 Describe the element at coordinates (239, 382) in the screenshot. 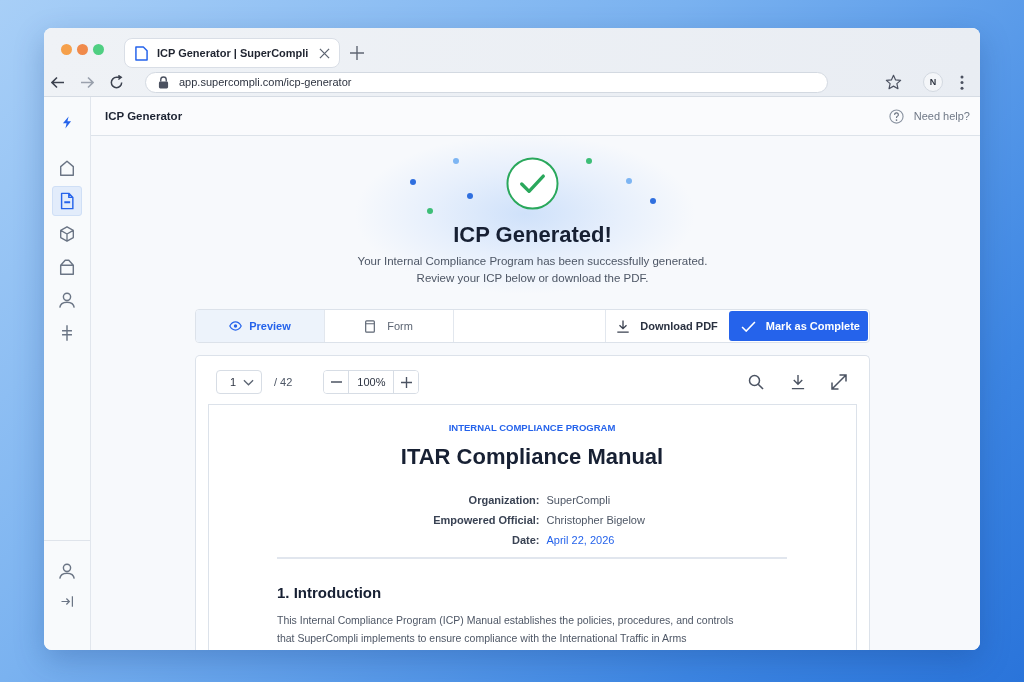

I see `page-select: 1` at that location.